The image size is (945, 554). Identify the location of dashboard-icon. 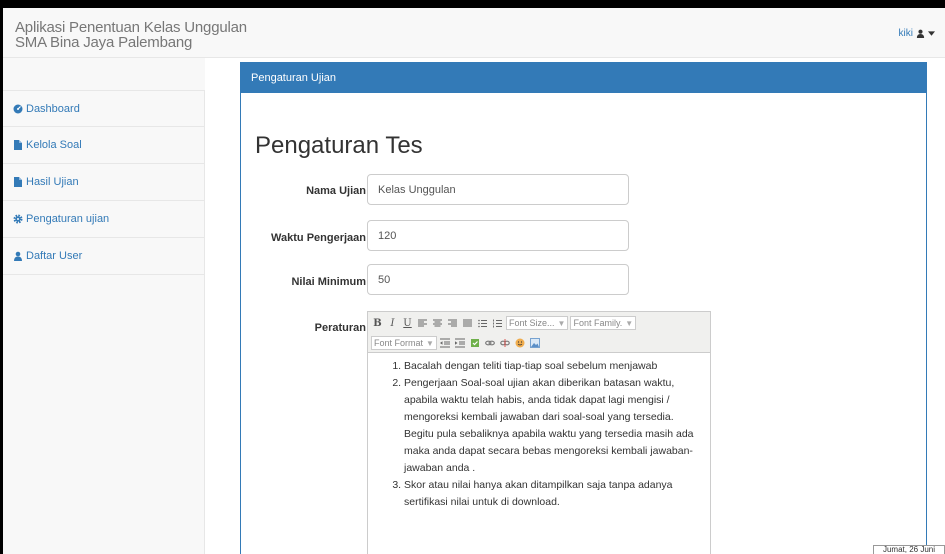
(18, 109).